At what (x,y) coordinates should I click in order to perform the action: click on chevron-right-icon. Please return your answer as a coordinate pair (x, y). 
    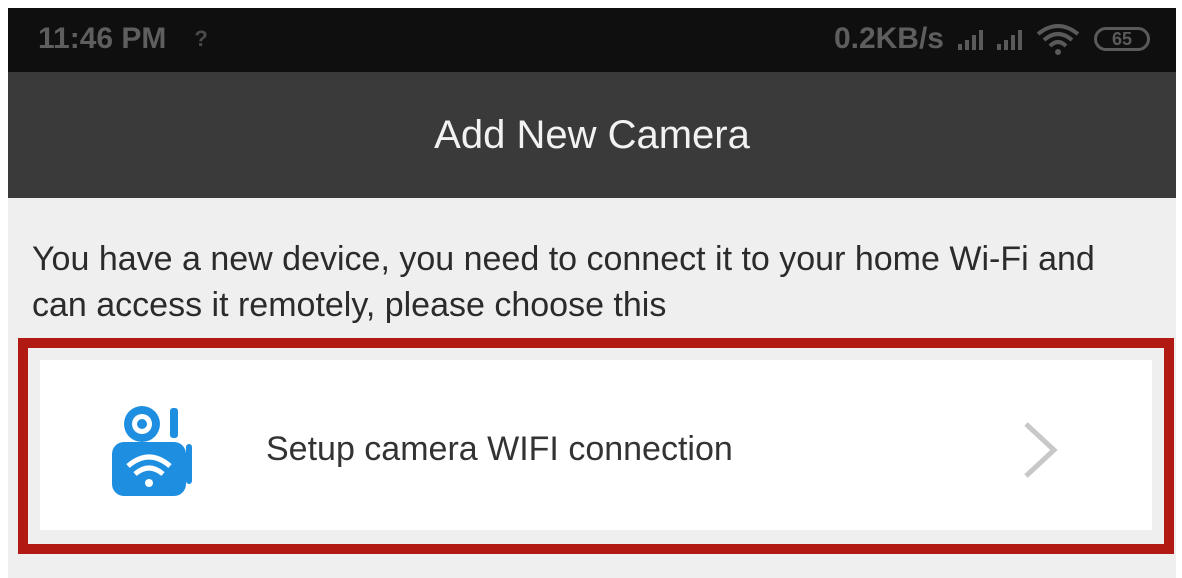
    Looking at the image, I should click on (1041, 450).